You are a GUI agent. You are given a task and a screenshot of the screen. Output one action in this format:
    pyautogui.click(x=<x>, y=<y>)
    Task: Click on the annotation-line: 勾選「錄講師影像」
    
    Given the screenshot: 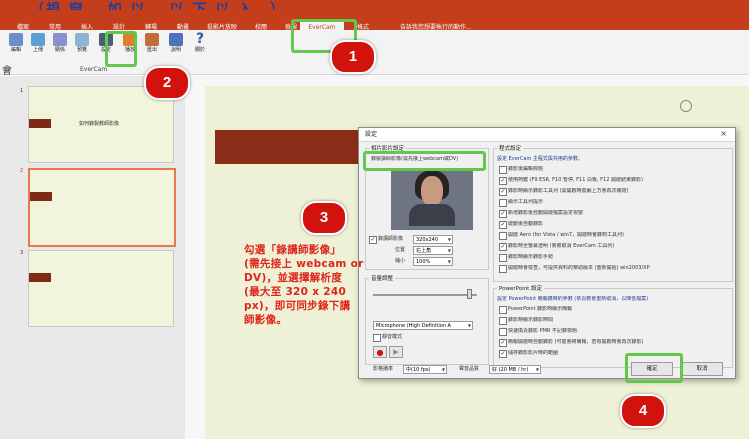 What is the action you would take?
    pyautogui.click(x=293, y=250)
    